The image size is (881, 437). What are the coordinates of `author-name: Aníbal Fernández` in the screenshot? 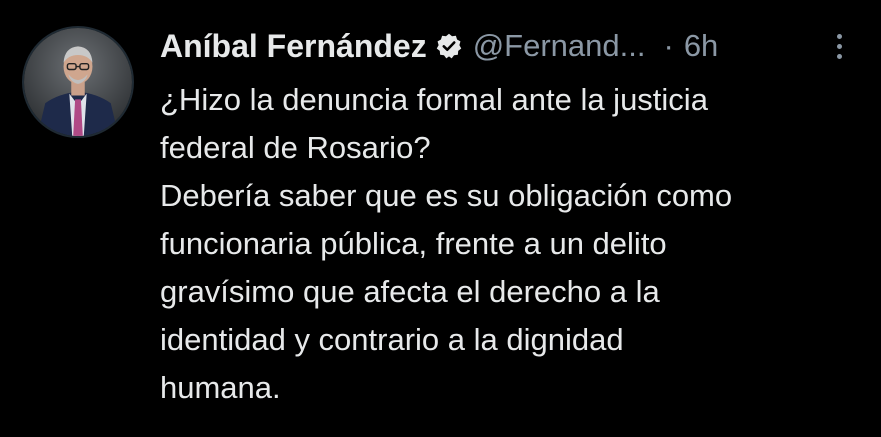 It's located at (293, 46).